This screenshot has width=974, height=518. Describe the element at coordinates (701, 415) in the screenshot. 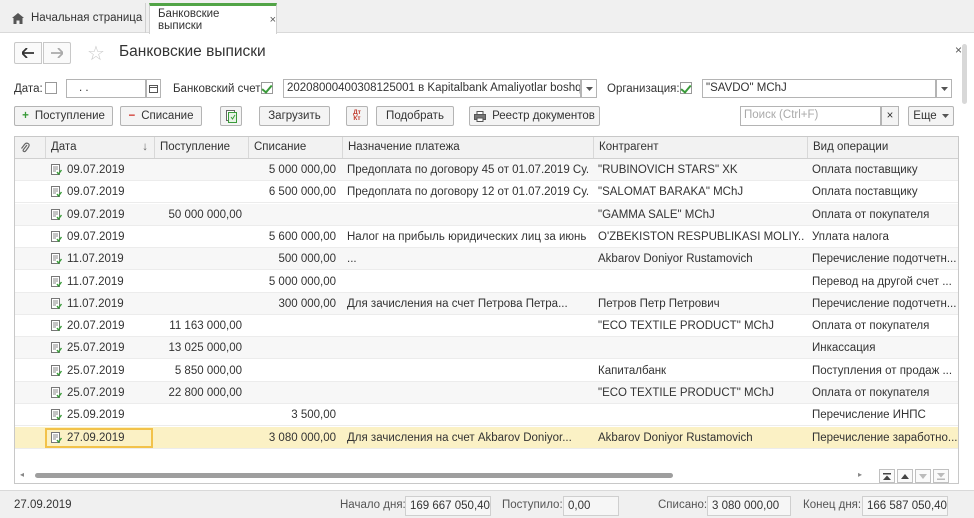

I see `cell-contractor` at that location.